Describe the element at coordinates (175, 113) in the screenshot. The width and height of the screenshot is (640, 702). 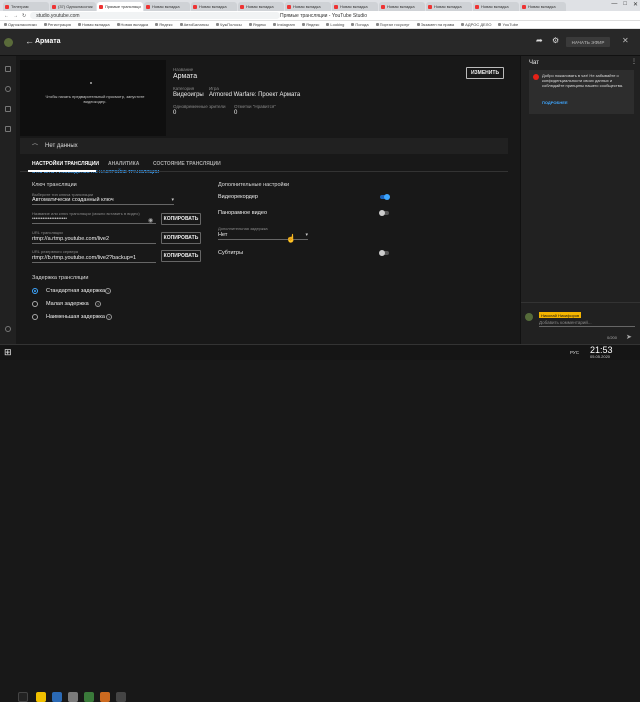
I see `viewers-value: 0` at that location.